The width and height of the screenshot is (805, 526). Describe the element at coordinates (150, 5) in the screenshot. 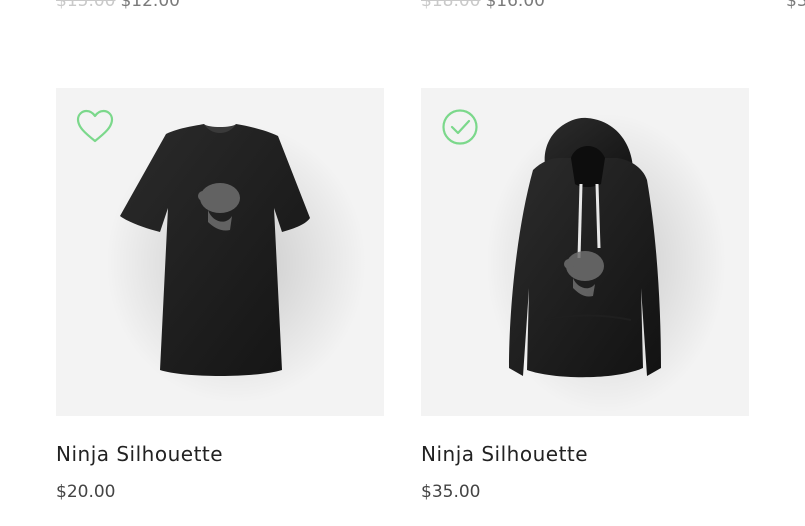

I see `sale-price: $12.00` at that location.